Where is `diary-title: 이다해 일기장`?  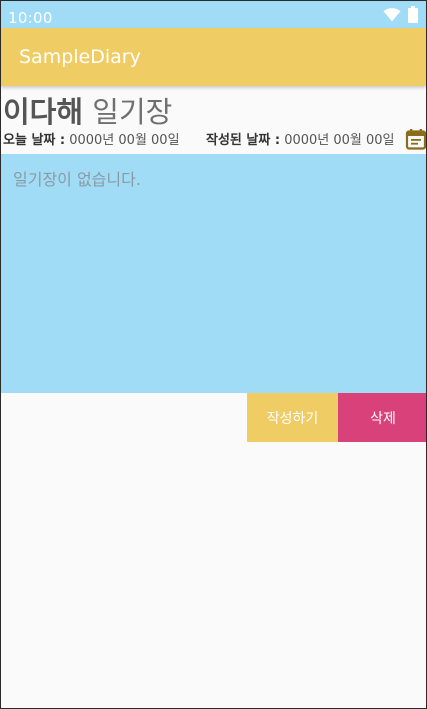 diary-title: 이다해 일기장 is located at coordinates (87, 110).